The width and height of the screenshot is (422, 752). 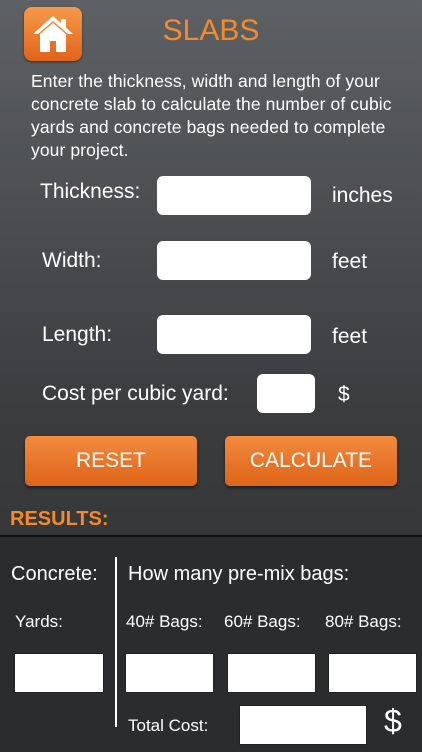 What do you see at coordinates (350, 336) in the screenshot?
I see `length-unit: feet` at bounding box center [350, 336].